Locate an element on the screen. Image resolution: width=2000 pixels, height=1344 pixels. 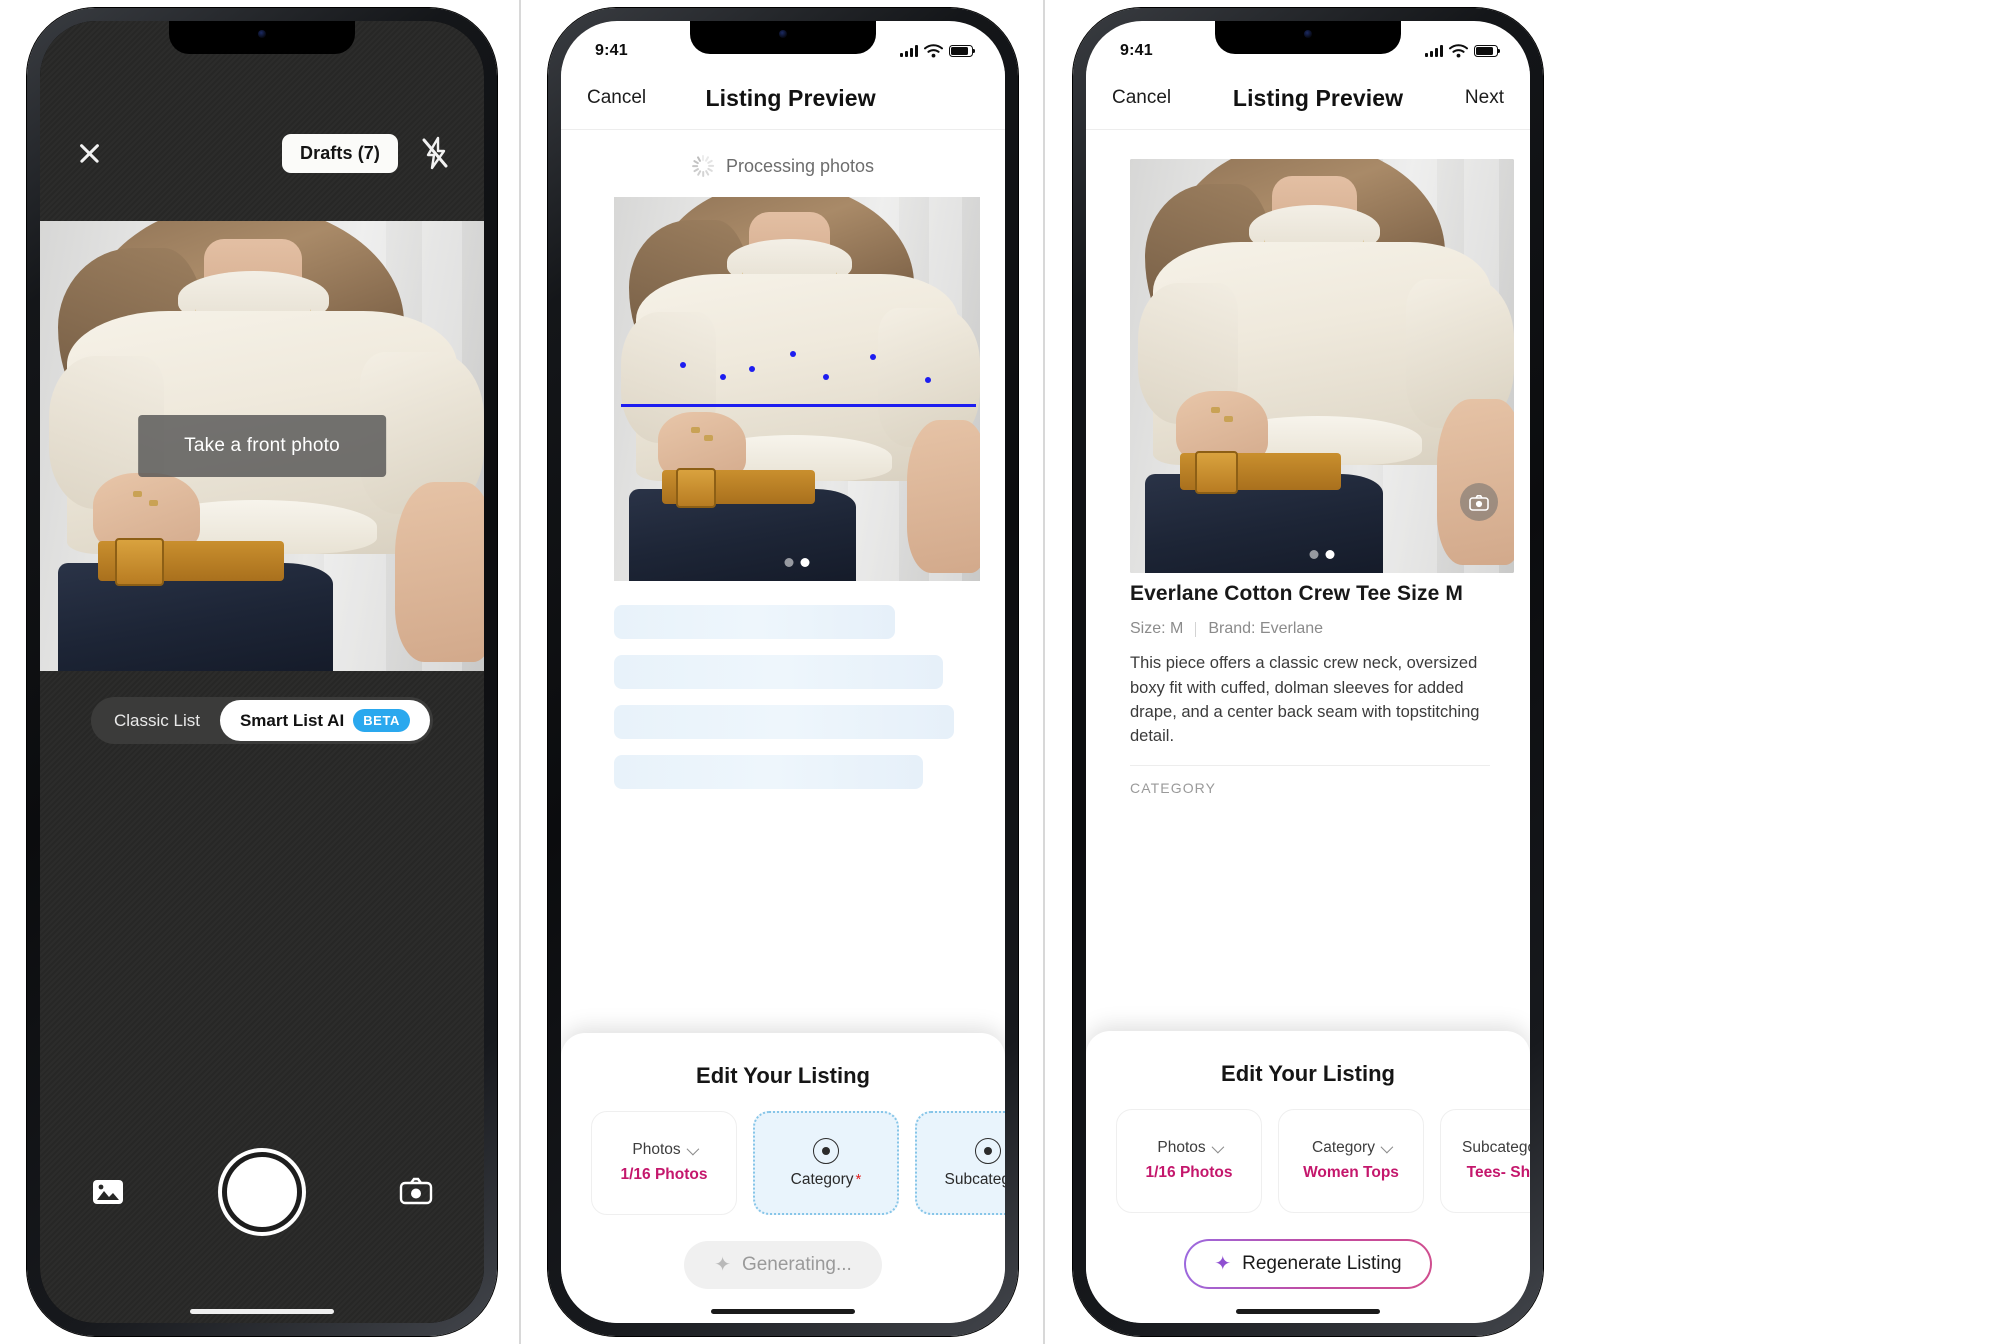
flash-off-icon is located at coordinates (435, 153).